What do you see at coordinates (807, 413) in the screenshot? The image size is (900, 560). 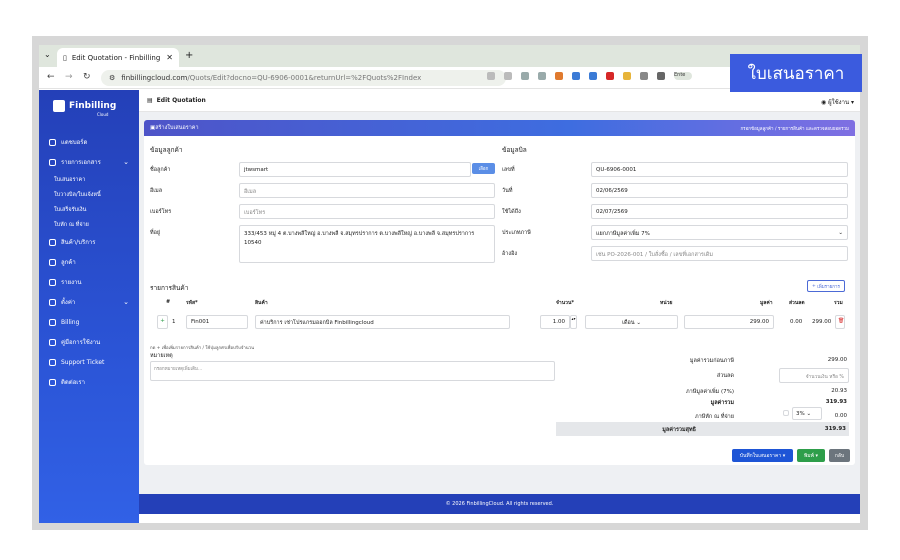 I see `wht-rate-select: 3% ⌄` at bounding box center [807, 413].